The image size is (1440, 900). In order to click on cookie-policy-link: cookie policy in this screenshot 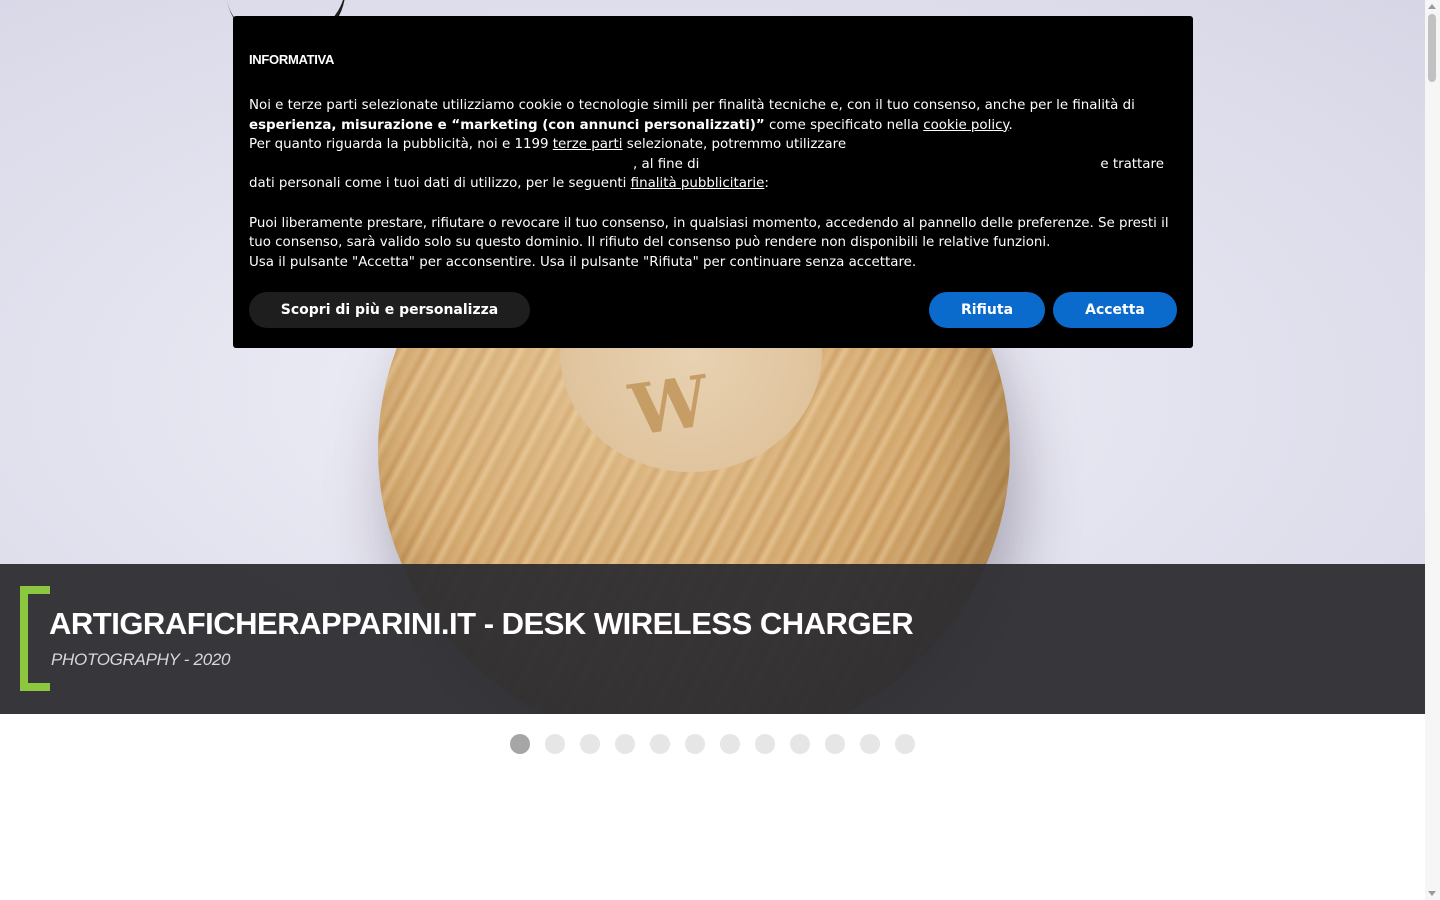, I will do `click(965, 125)`.